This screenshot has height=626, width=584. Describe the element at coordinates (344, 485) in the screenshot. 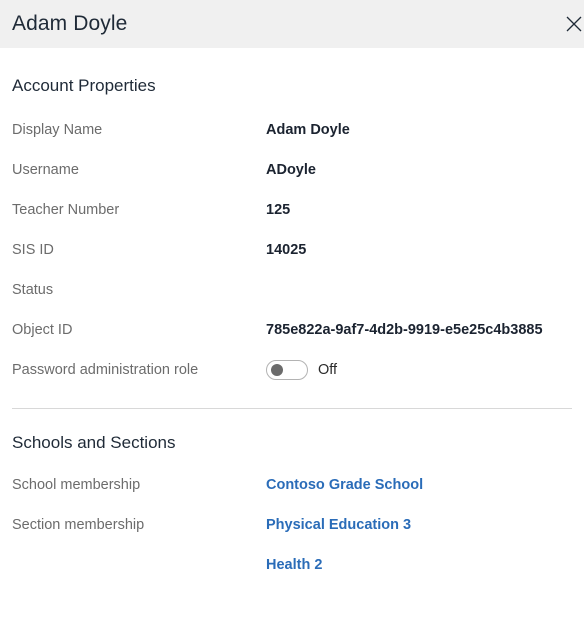

I see `school-membership-link: Contoso Grade School` at that location.